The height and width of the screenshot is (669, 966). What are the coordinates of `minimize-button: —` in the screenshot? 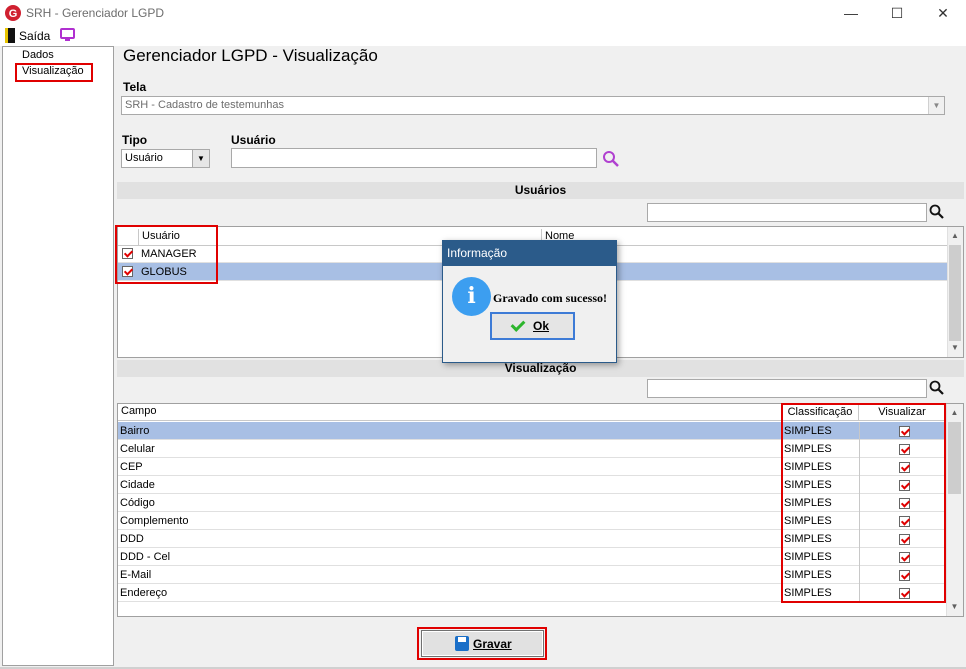 It's located at (851, 13).